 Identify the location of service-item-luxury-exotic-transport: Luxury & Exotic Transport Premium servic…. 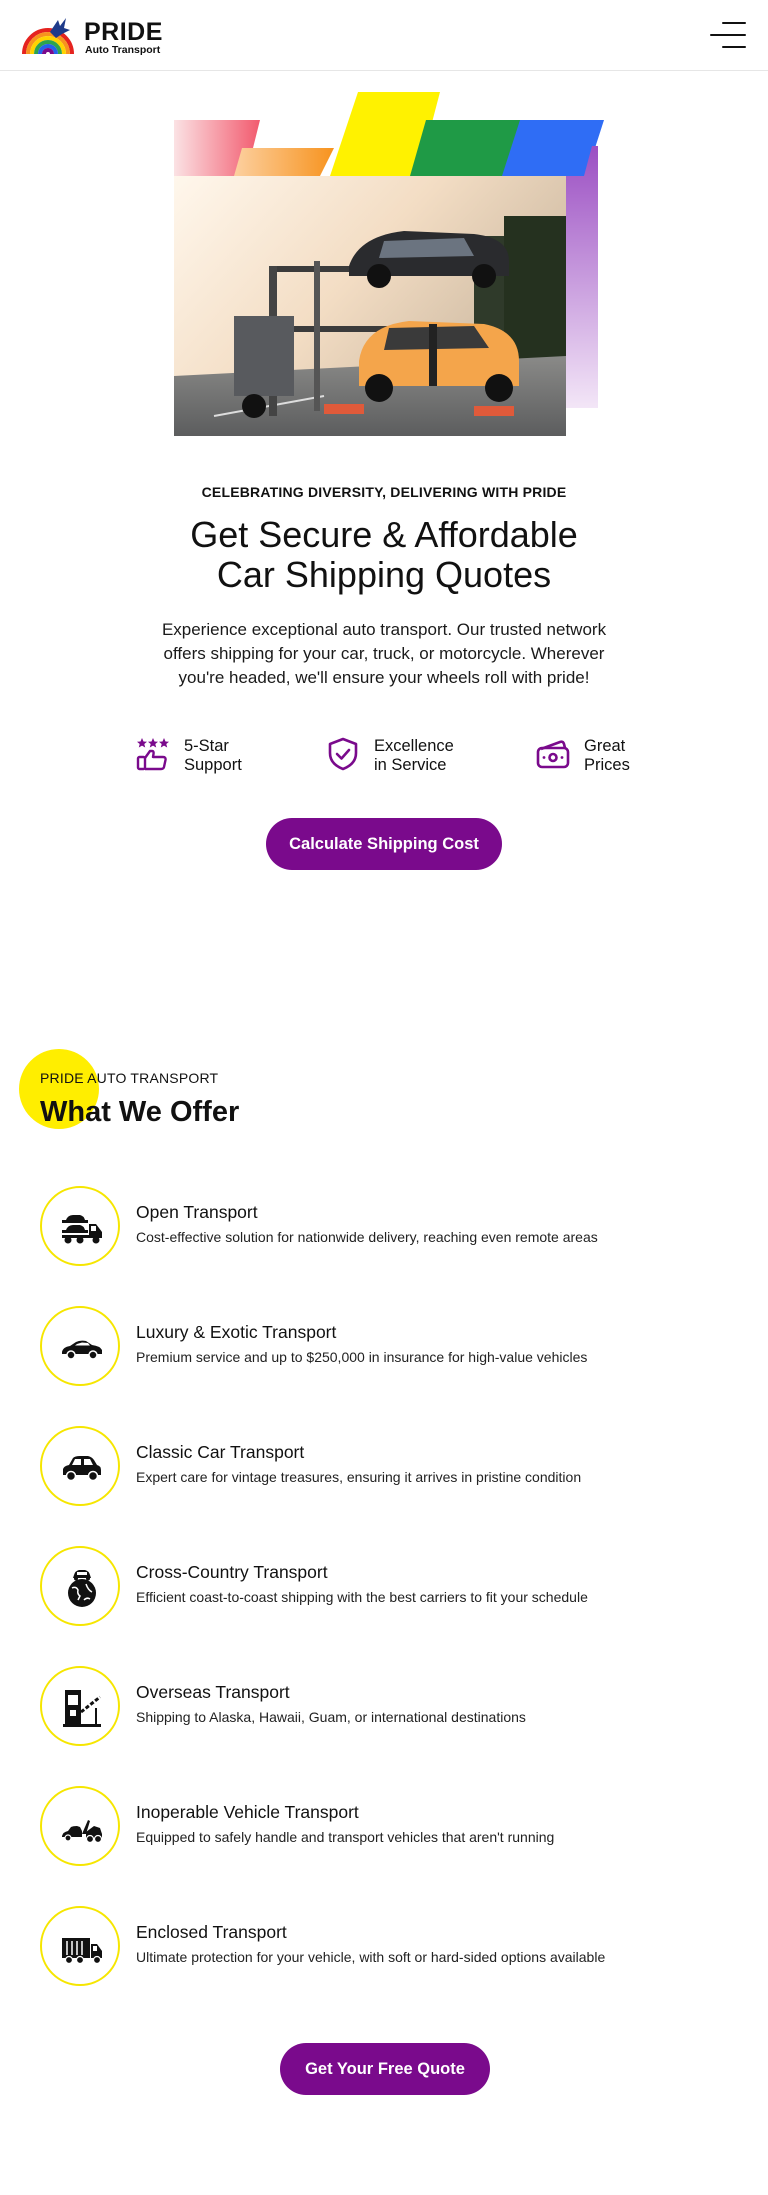
(390, 1346).